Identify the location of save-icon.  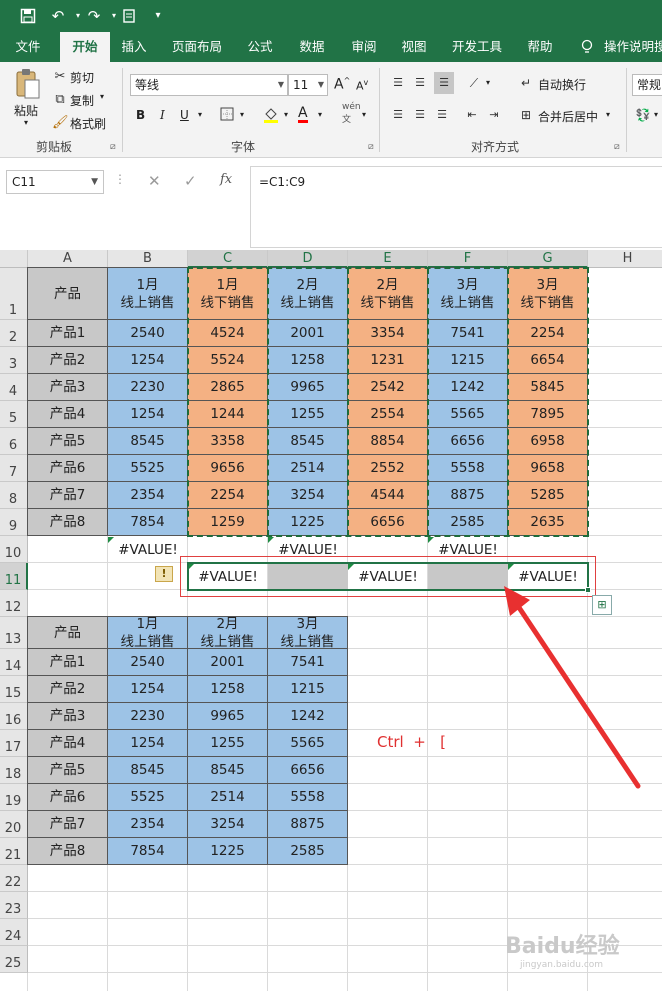
(28, 16).